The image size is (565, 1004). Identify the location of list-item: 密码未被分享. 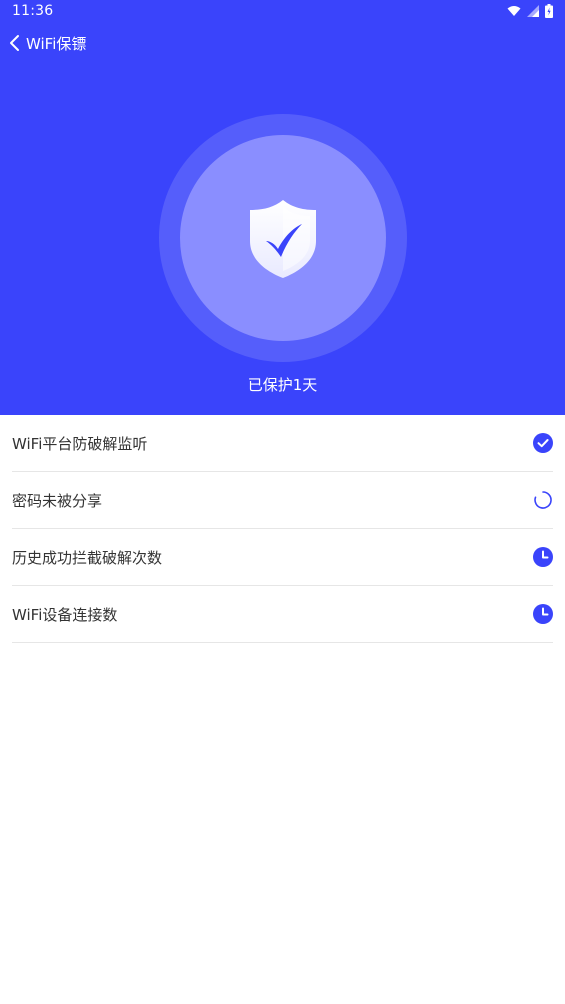
(282, 500).